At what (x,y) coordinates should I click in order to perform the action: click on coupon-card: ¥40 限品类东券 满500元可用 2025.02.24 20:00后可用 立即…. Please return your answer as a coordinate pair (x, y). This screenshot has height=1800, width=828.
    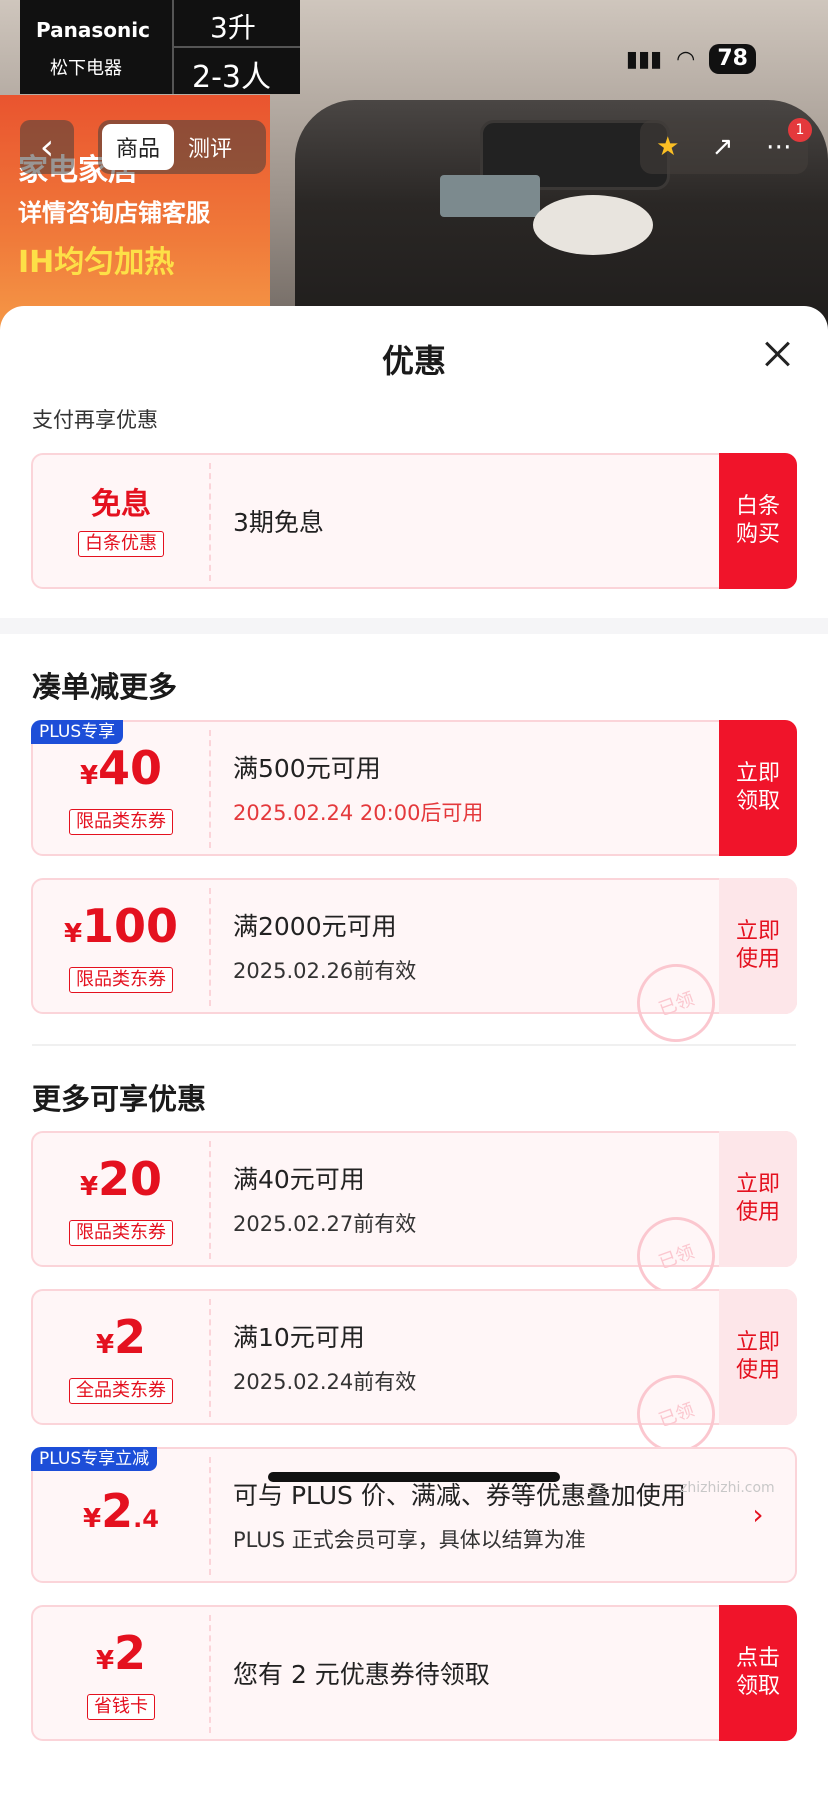
    Looking at the image, I should click on (414, 788).